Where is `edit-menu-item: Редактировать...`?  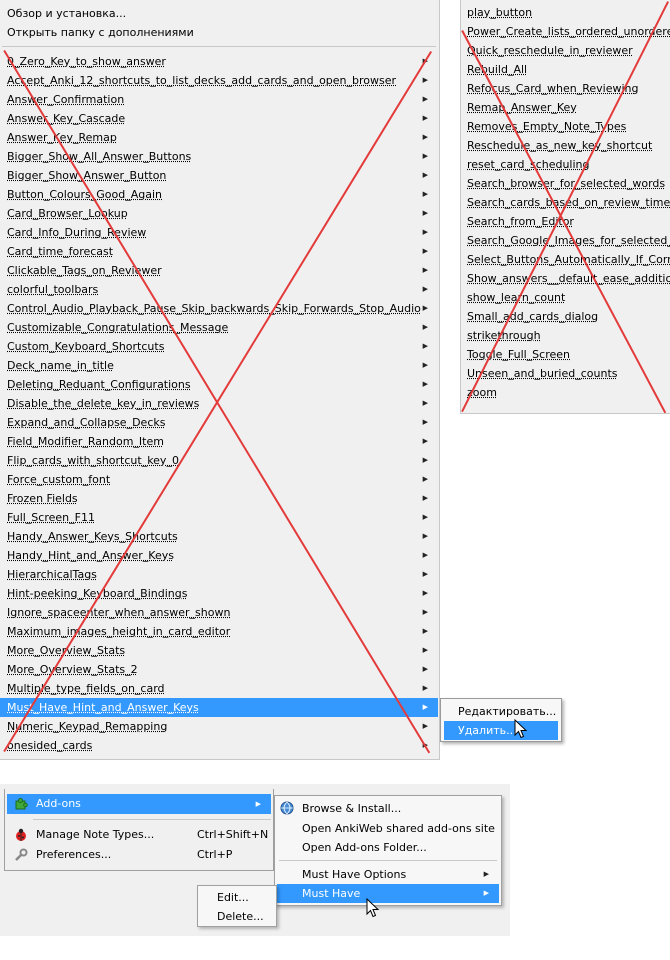 edit-menu-item: Редактировать... is located at coordinates (501, 711).